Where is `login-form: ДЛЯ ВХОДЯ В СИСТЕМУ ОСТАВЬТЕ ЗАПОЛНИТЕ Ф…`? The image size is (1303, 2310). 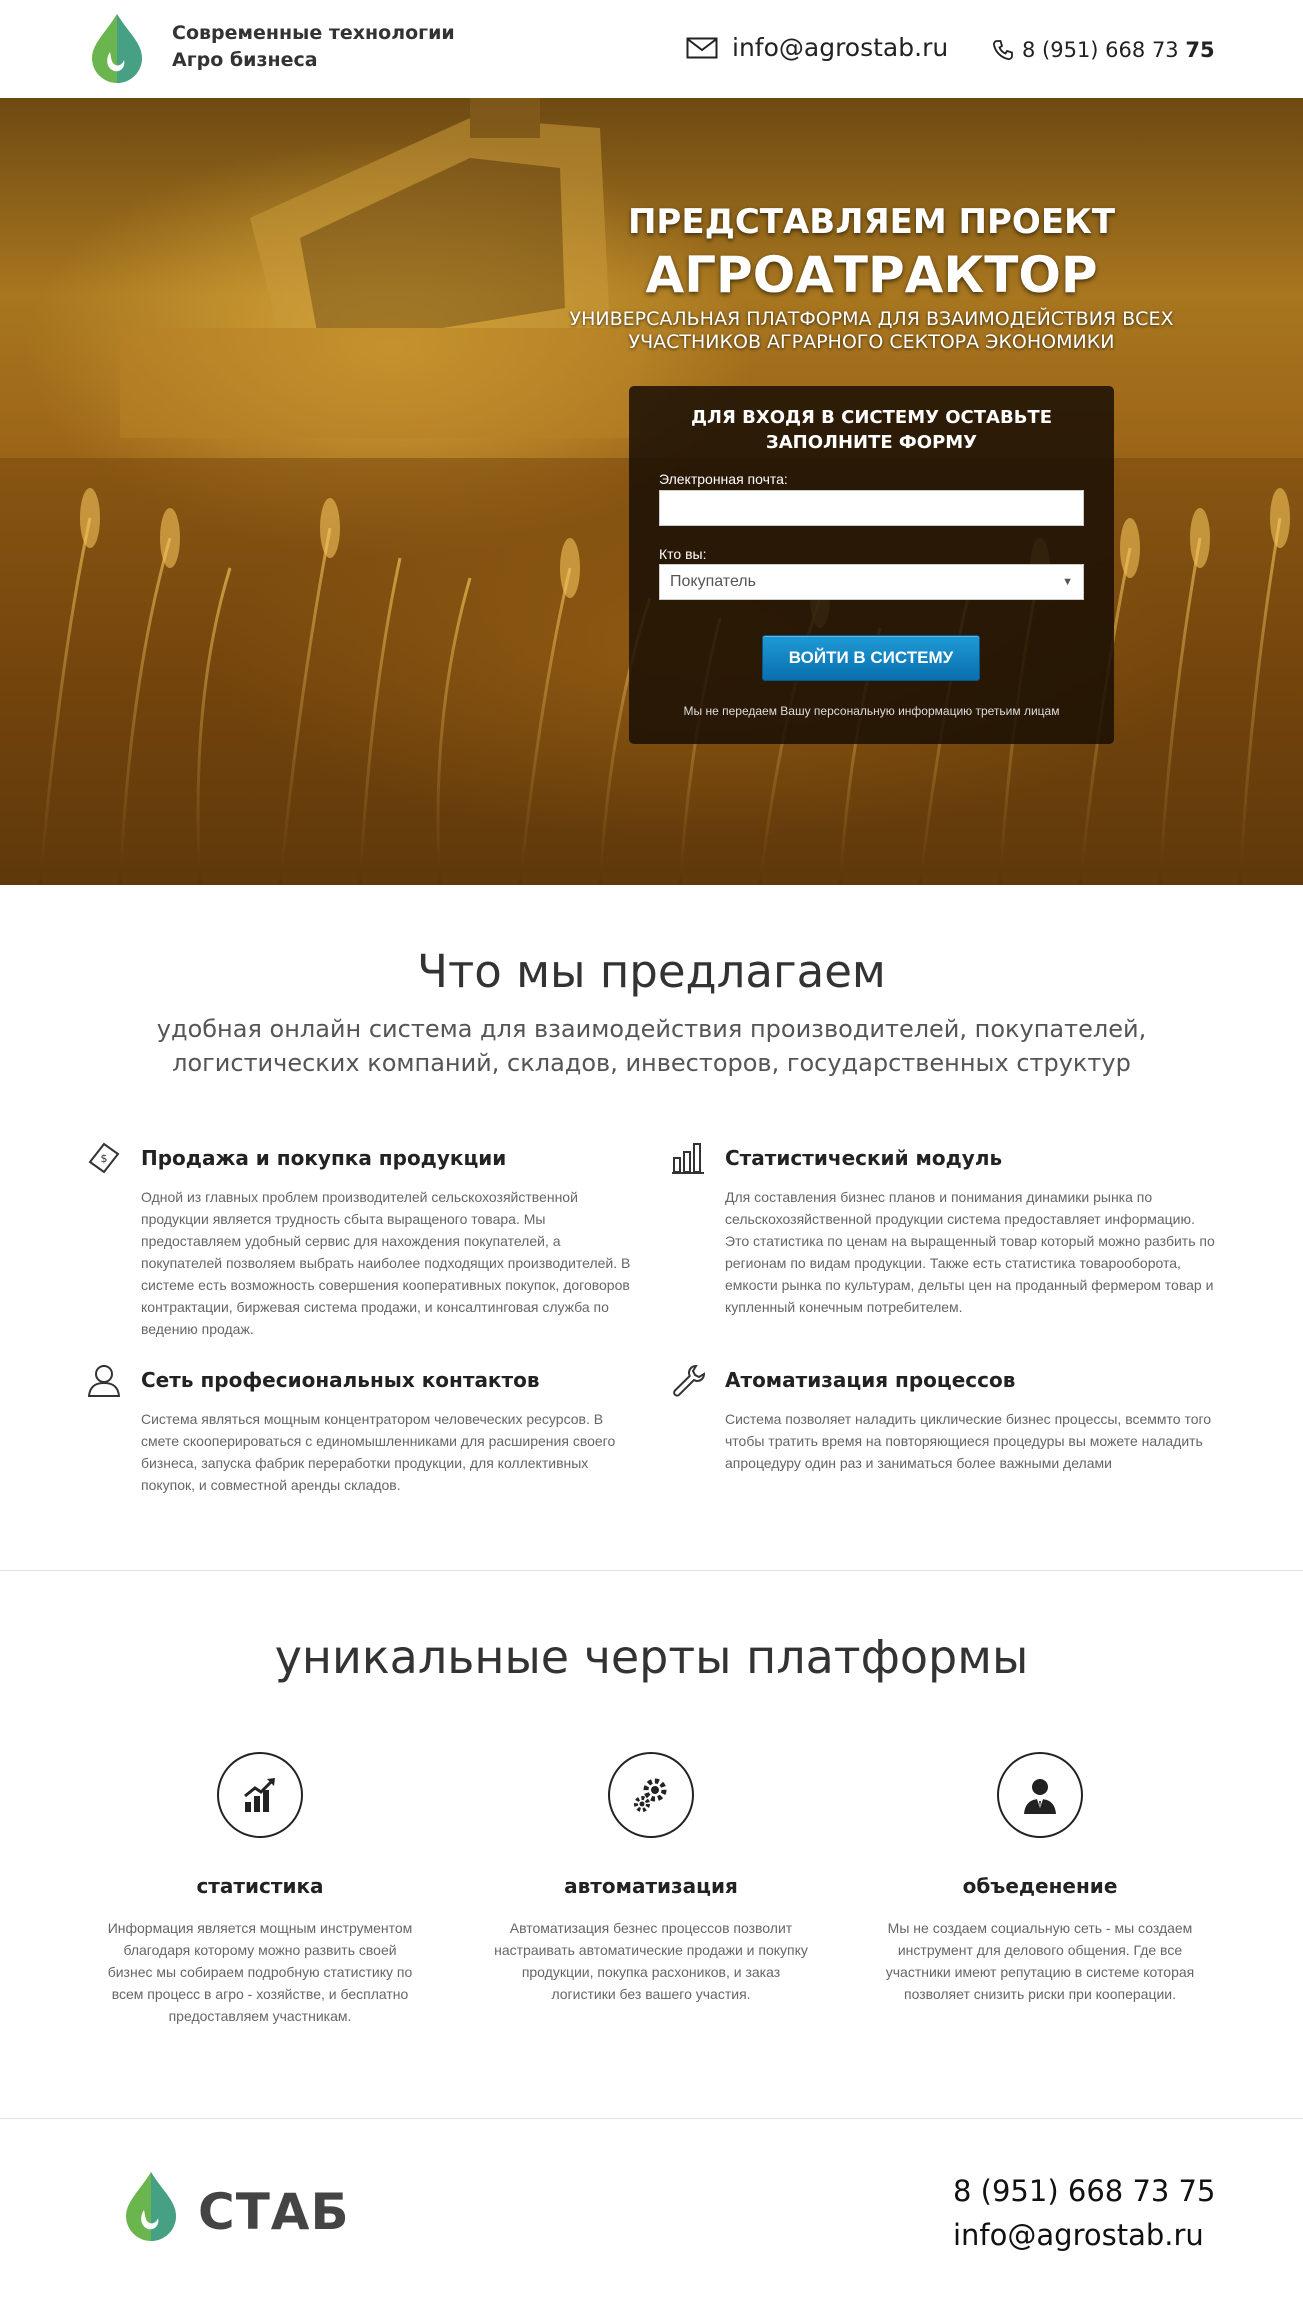 login-form: ДЛЯ ВХОДЯ В СИСТЕМУ ОСТАВЬТЕ ЗАПОЛНИТЕ Ф… is located at coordinates (871, 565).